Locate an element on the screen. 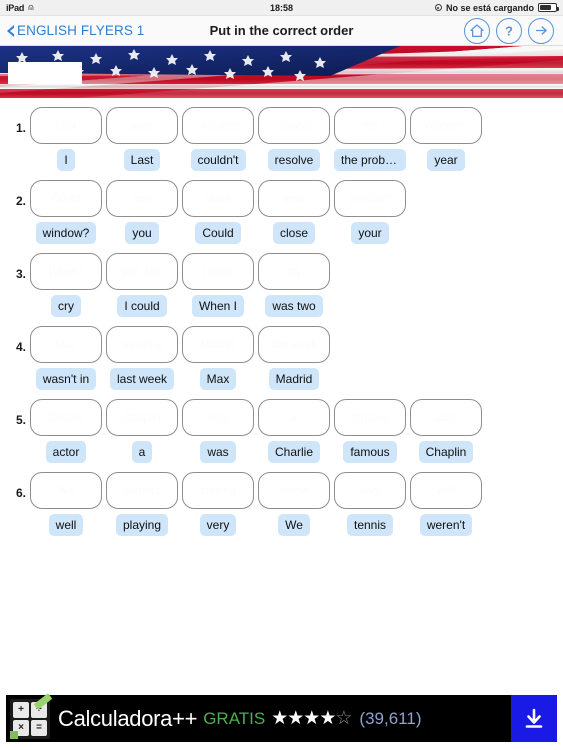 The width and height of the screenshot is (563, 750). word-tile: Madrid is located at coordinates (294, 379).